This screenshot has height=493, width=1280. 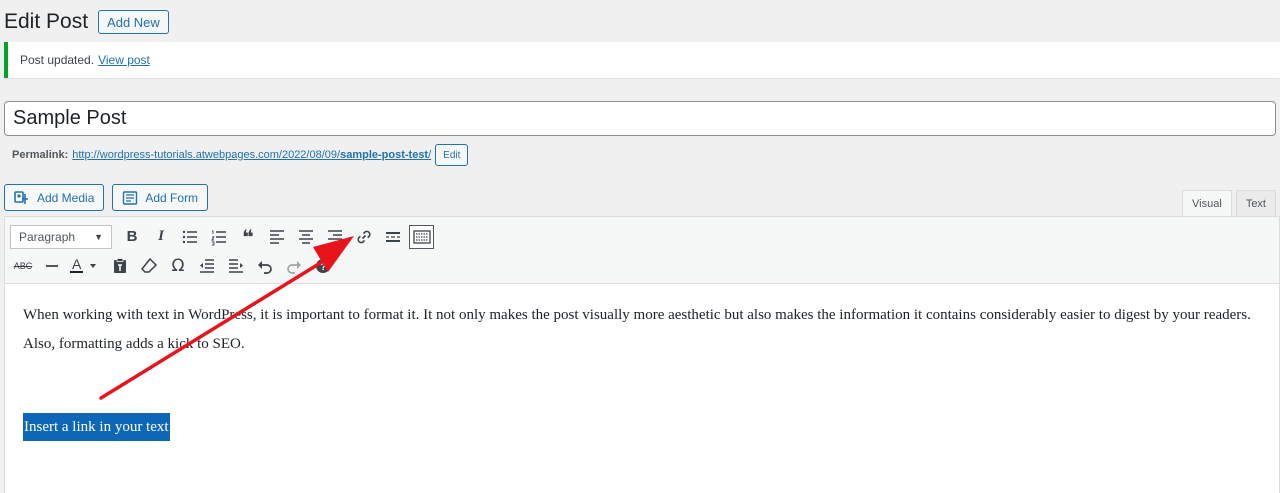 What do you see at coordinates (106, 197) in the screenshot?
I see `media-buttons: Add Media Add Form` at bounding box center [106, 197].